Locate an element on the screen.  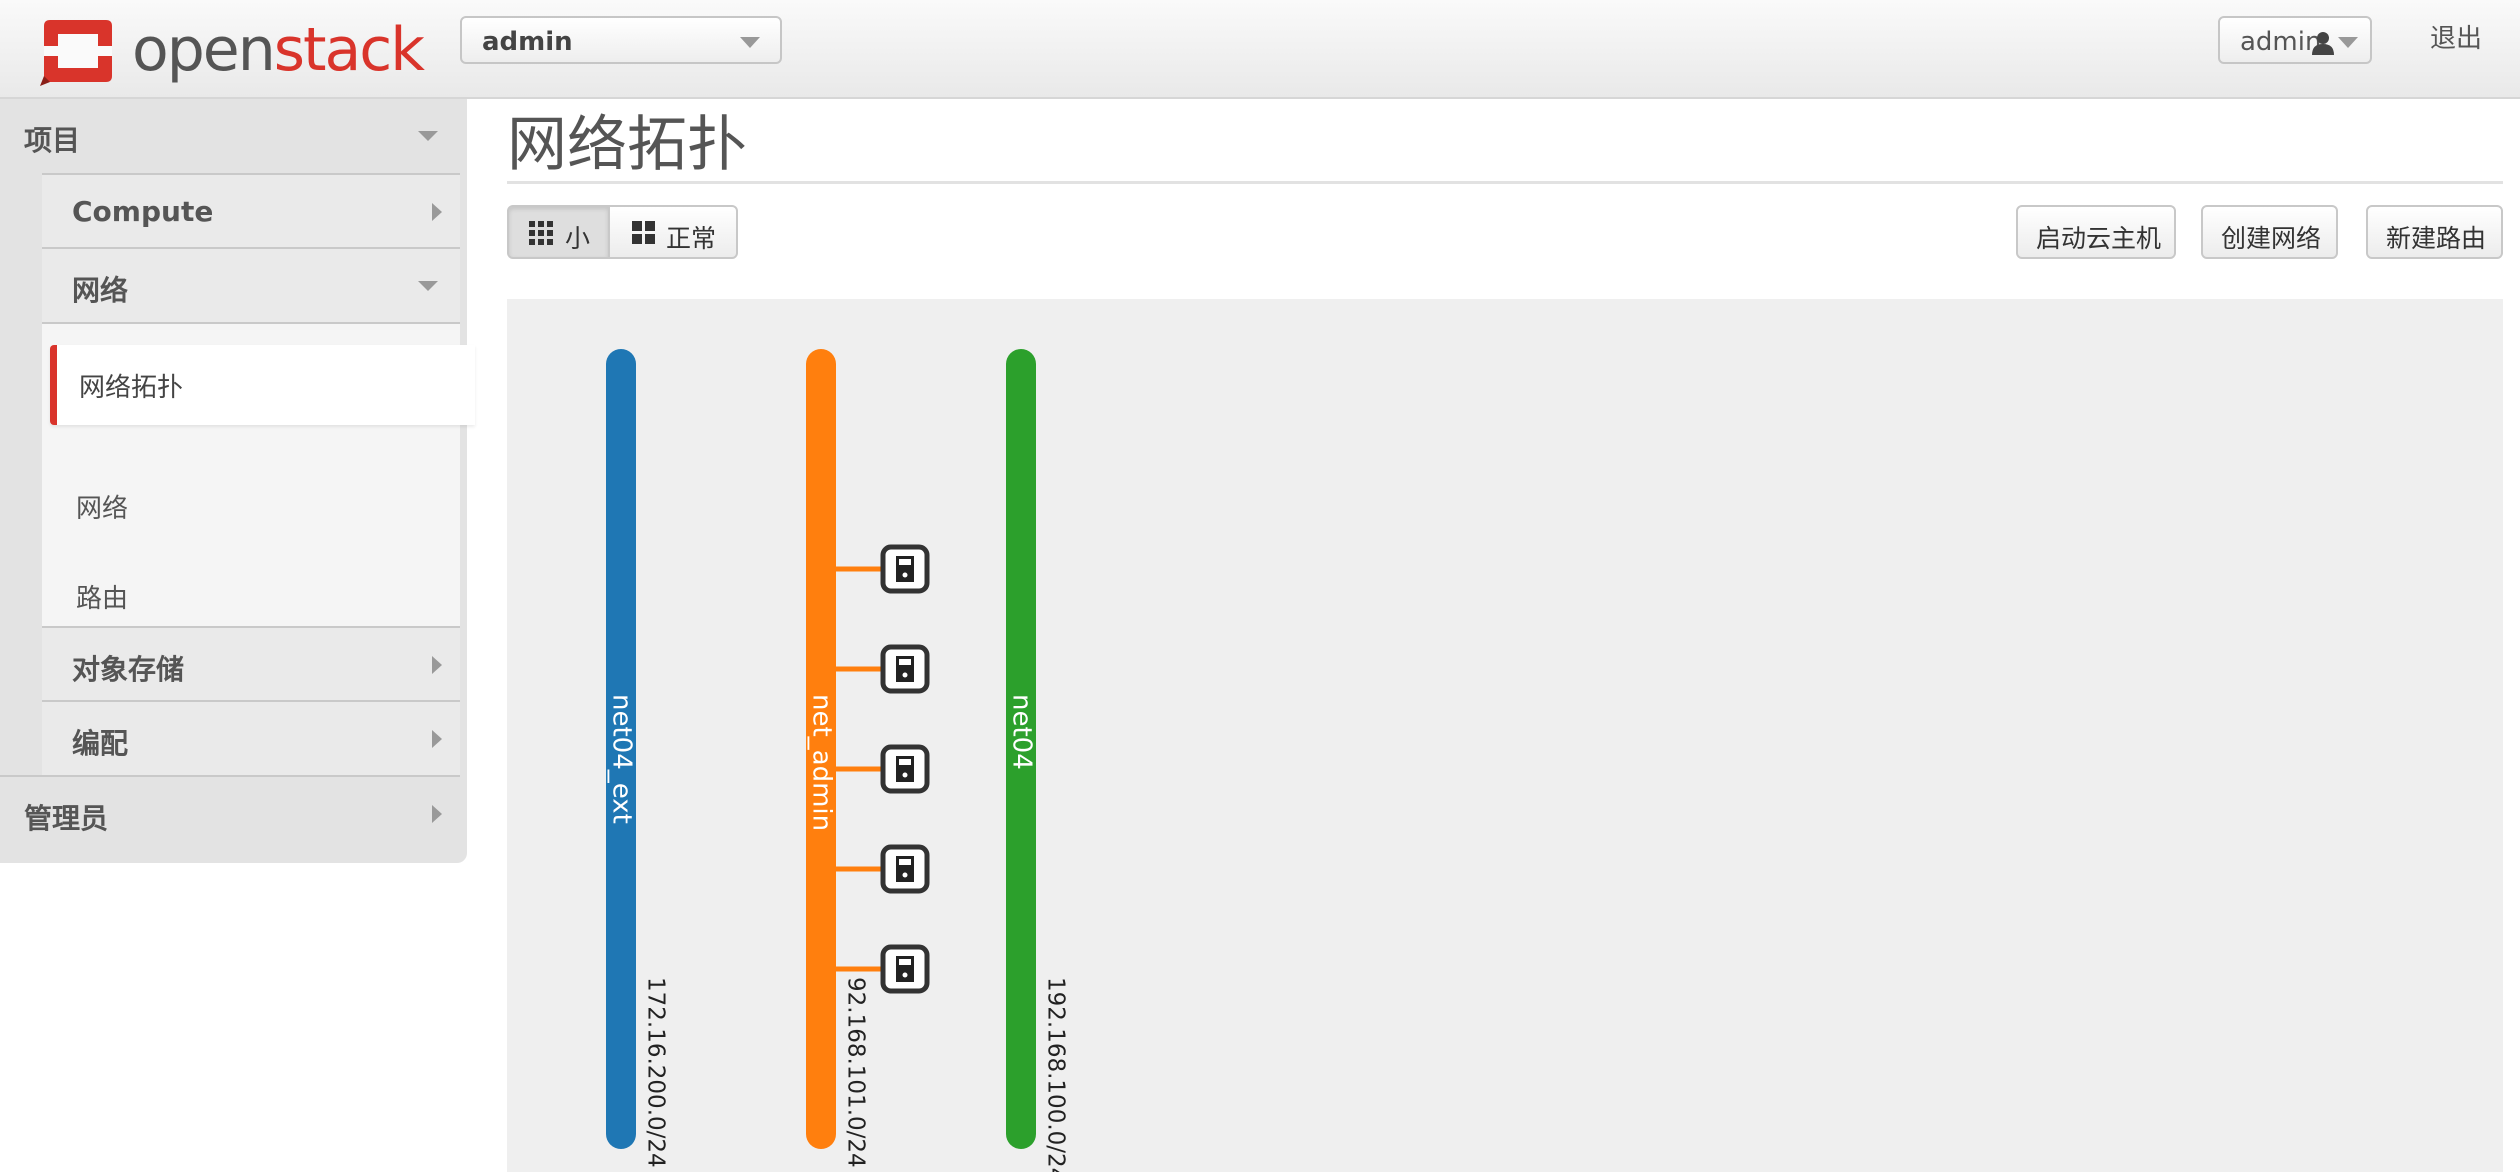
network-name-label: net04_ext is located at coordinates (622, 759).